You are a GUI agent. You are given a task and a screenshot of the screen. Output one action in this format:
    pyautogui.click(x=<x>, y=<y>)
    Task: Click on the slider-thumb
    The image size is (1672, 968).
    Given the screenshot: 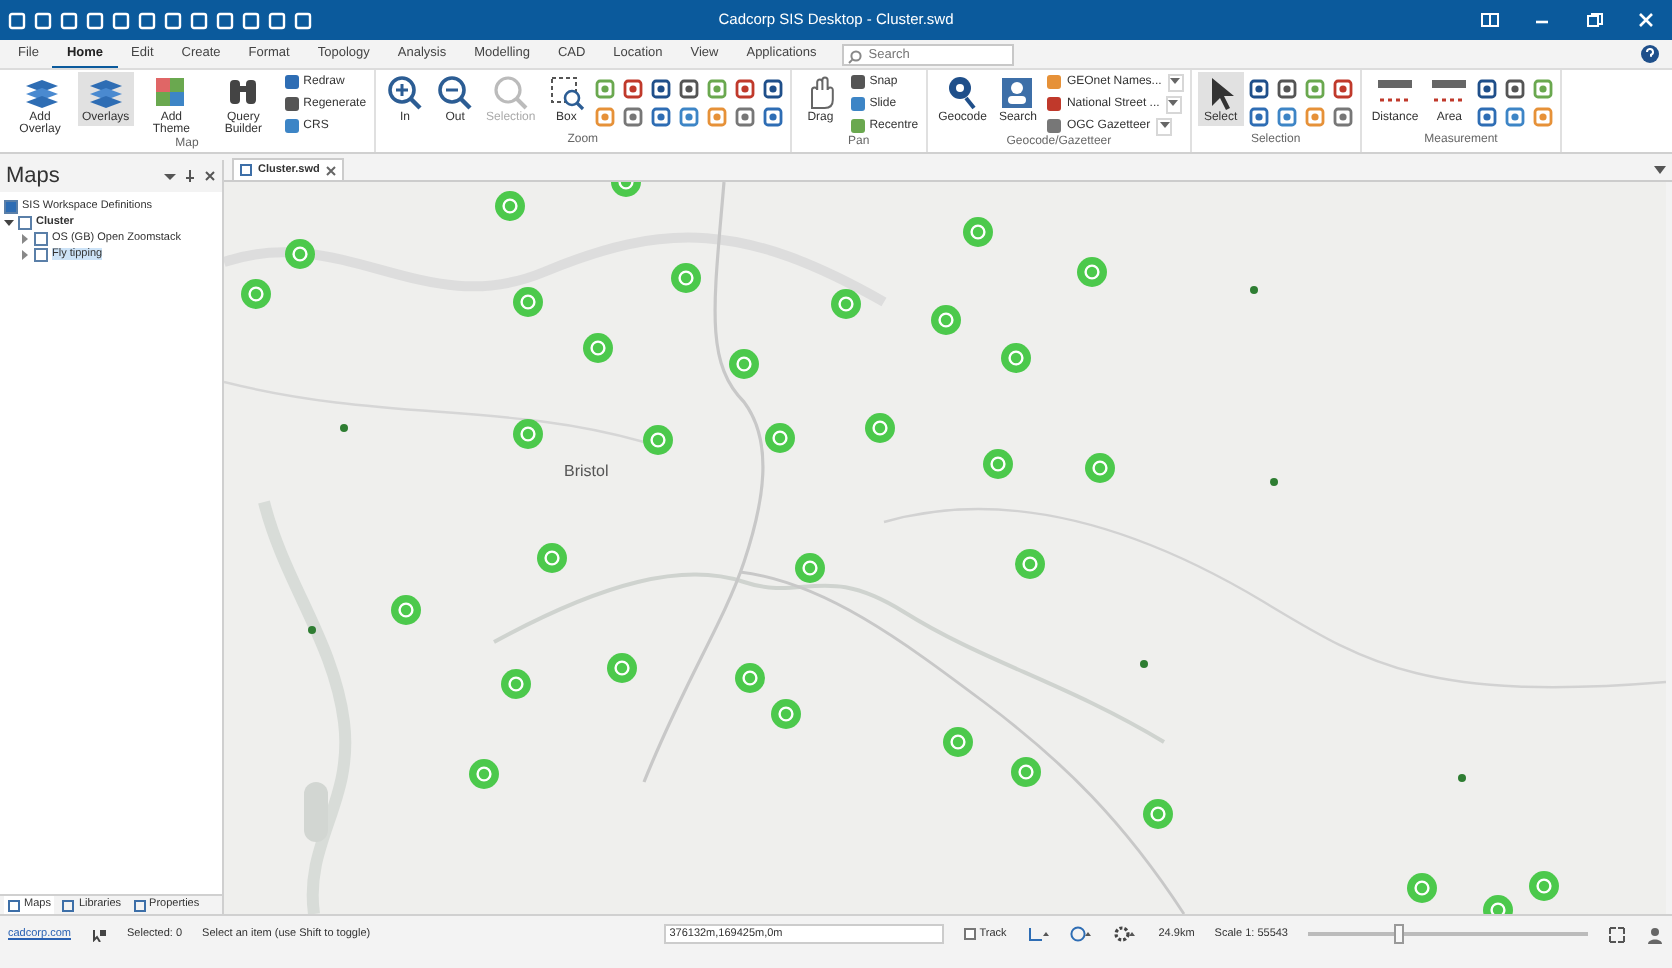 What is the action you would take?
    pyautogui.click(x=1399, y=934)
    